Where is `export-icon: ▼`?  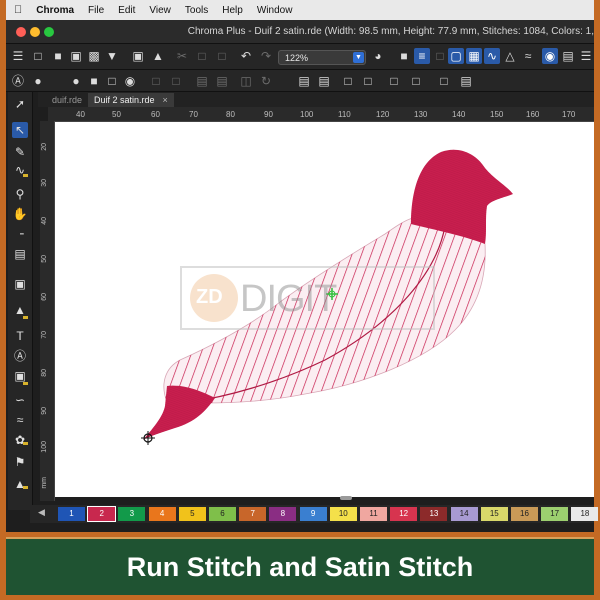
export-icon: ▼ is located at coordinates (112, 56).